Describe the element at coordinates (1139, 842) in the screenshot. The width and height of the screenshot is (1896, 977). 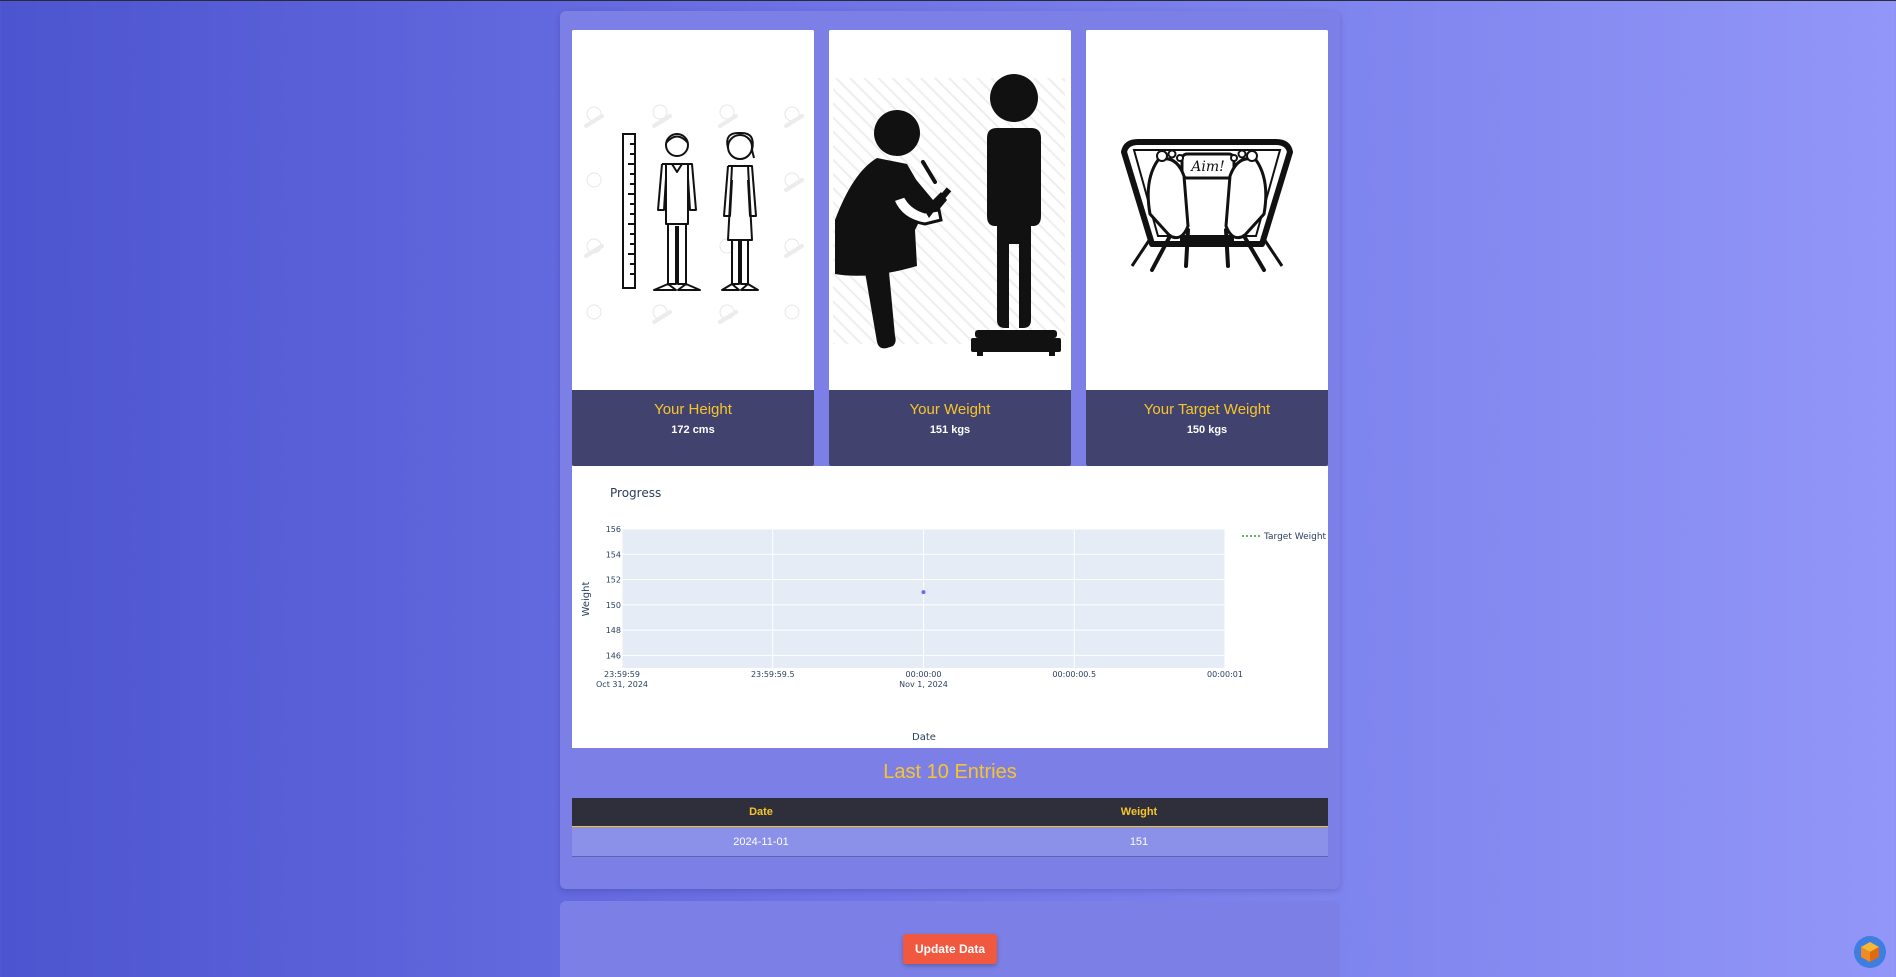
I see `row-weight: 151` at that location.